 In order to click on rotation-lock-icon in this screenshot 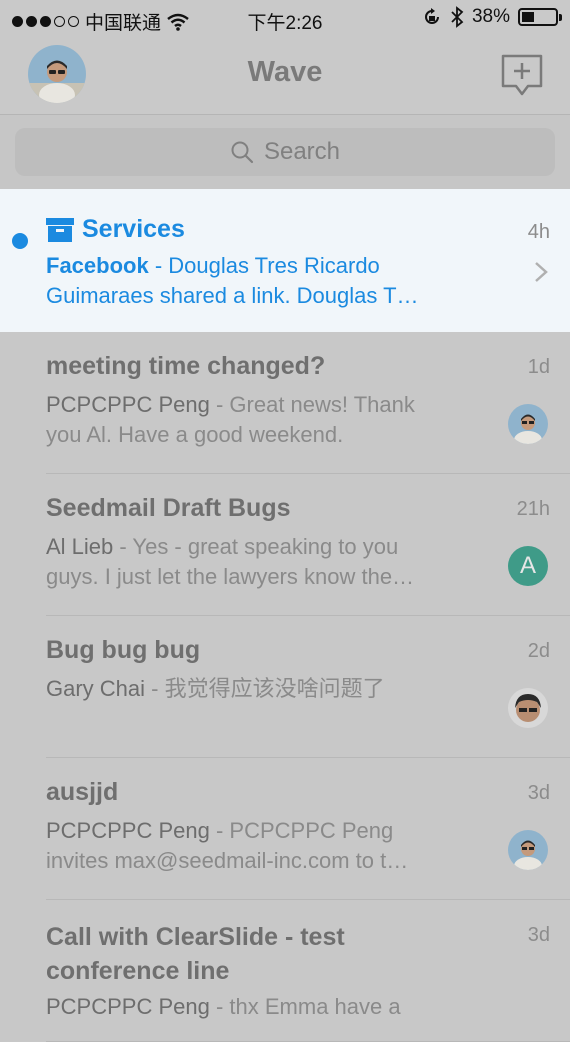, I will do `click(432, 16)`.